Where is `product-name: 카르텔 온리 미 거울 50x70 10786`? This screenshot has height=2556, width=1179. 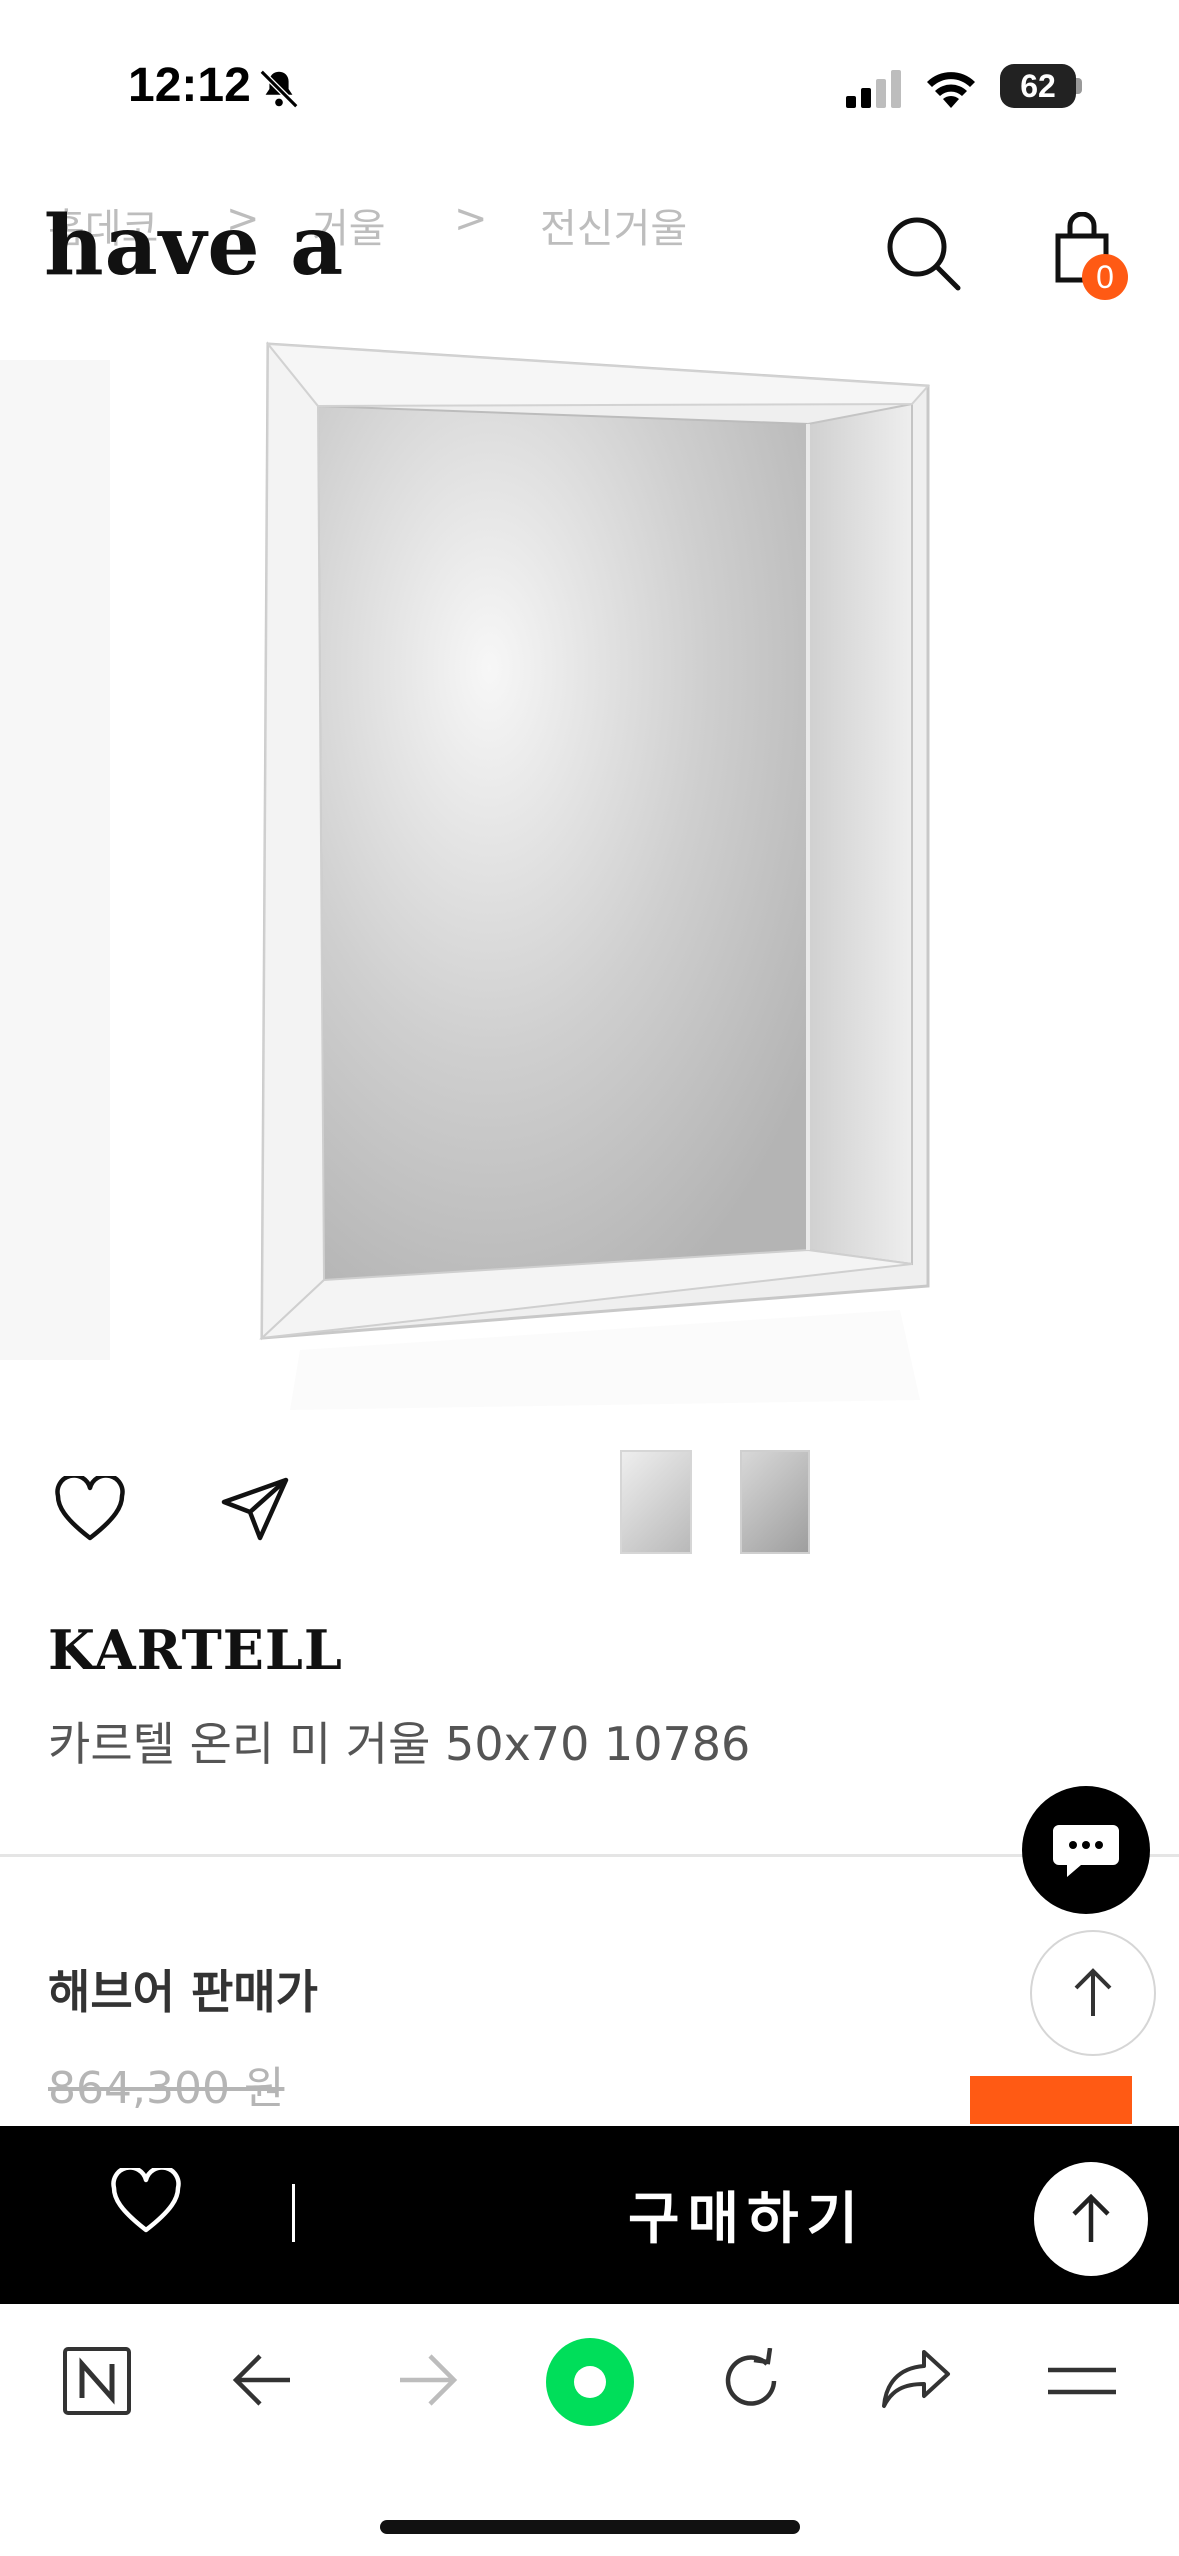 product-name: 카르텔 온리 미 거울 50x70 10786 is located at coordinates (399, 1744).